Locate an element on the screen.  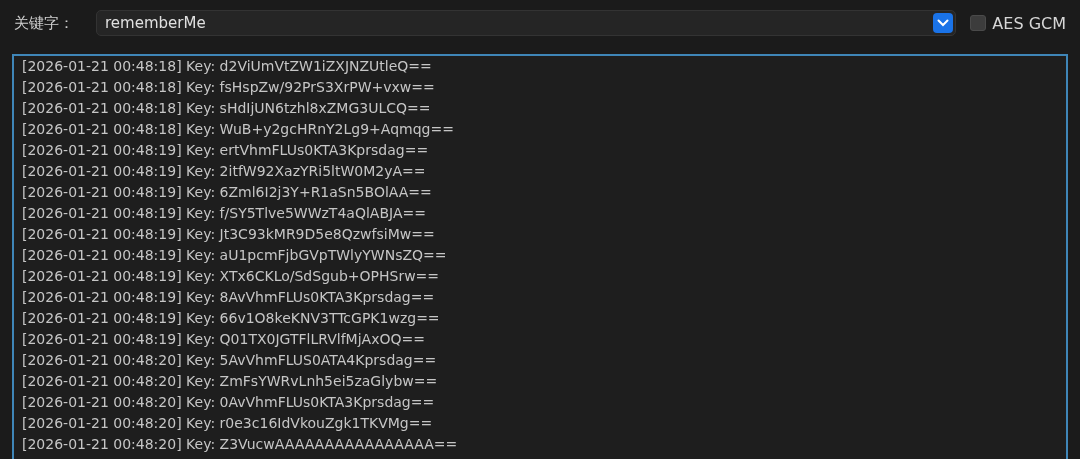
aes-gcm-label: AES GCM is located at coordinates (1029, 23).